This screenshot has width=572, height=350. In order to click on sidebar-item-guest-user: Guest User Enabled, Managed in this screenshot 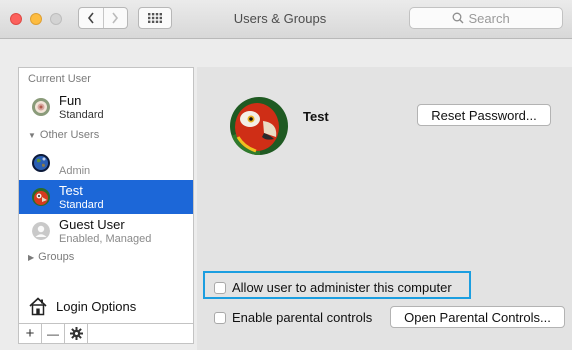, I will do `click(106, 231)`.